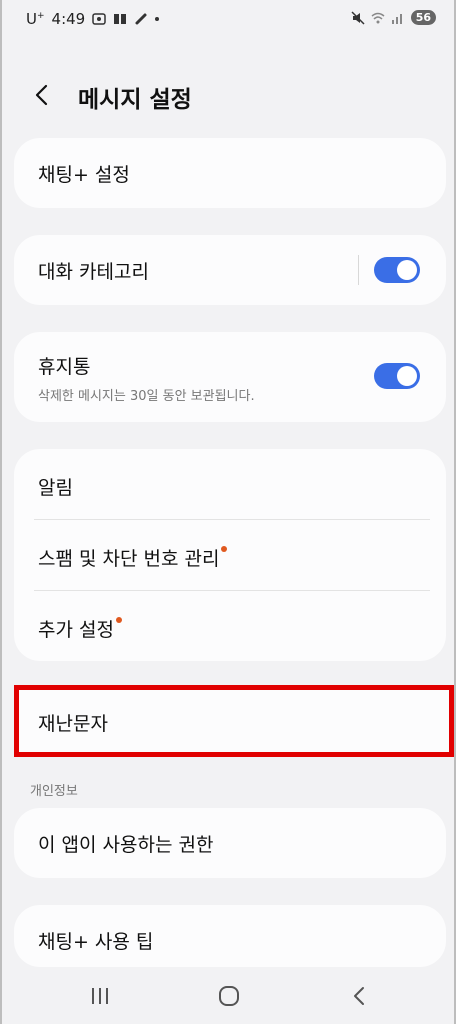 The image size is (456, 1024). I want to click on carrier-label: U+, so click(35, 19).